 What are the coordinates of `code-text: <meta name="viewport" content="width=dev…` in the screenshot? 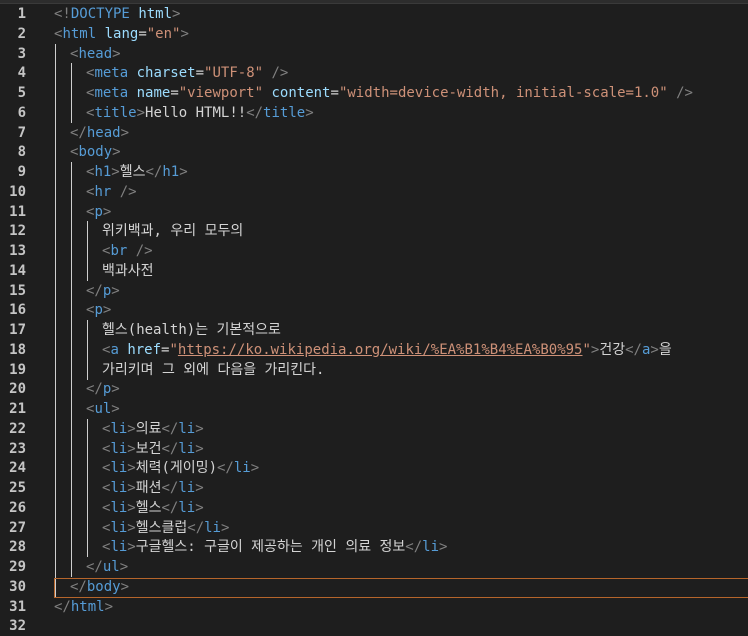 It's located at (389, 93).